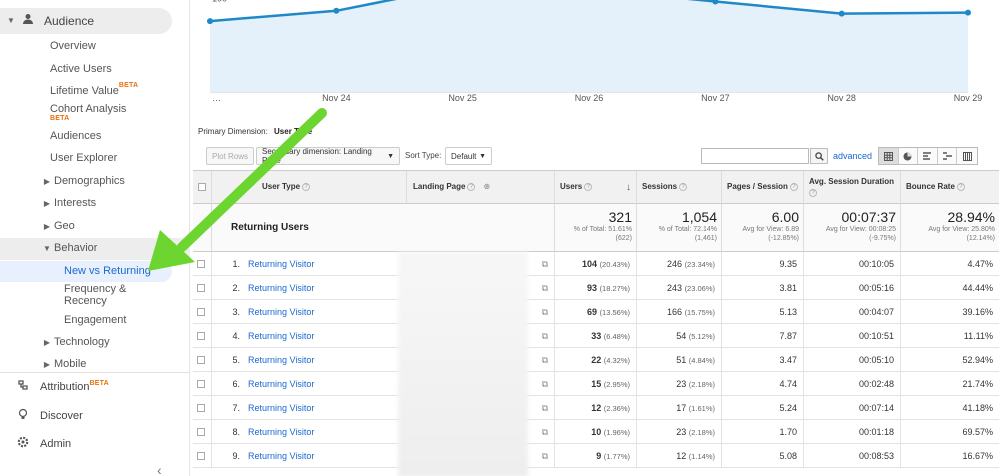  What do you see at coordinates (819, 156) in the screenshot?
I see `search-icon` at bounding box center [819, 156].